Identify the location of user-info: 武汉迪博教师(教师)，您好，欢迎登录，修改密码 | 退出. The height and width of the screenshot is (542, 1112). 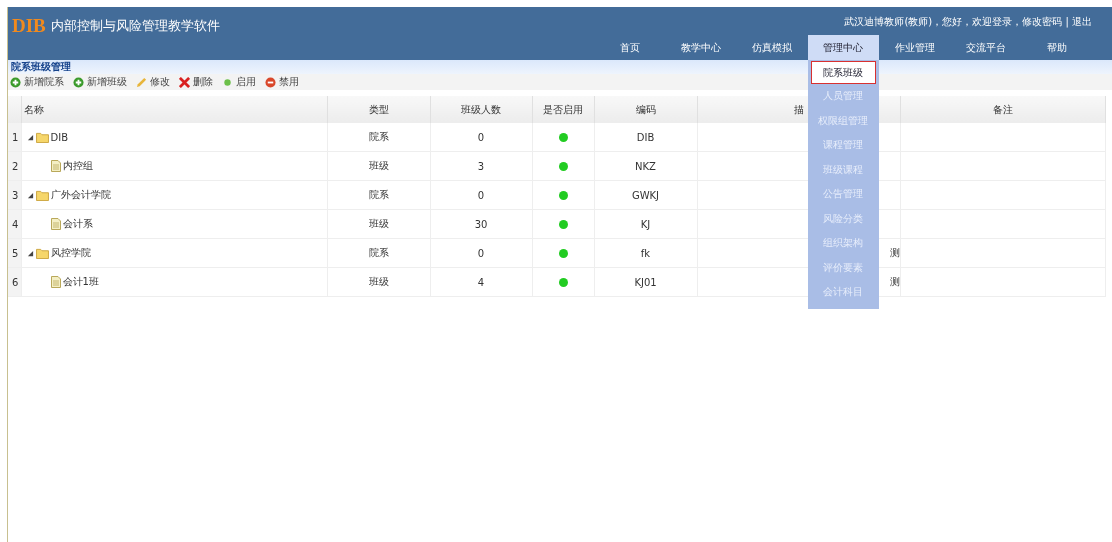
(968, 21).